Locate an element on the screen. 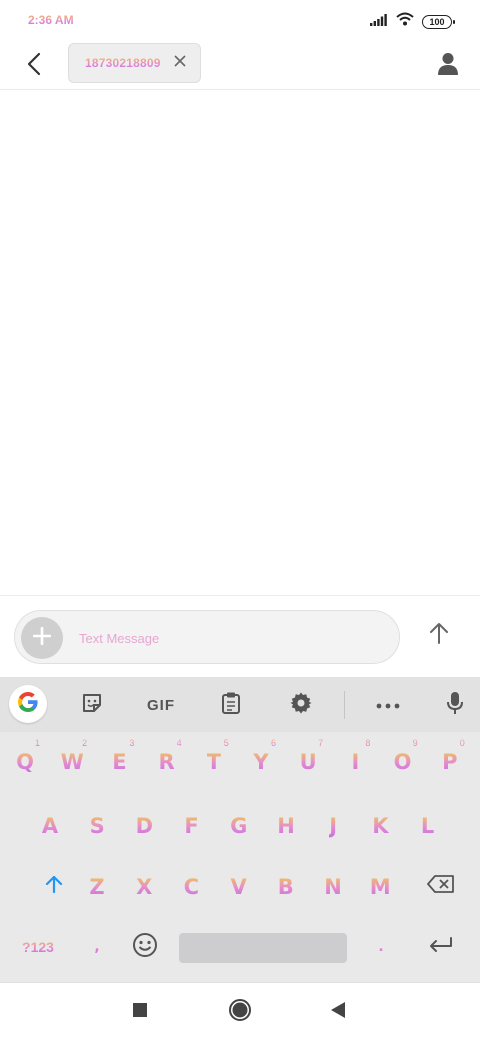  period-key: . is located at coordinates (381, 947).